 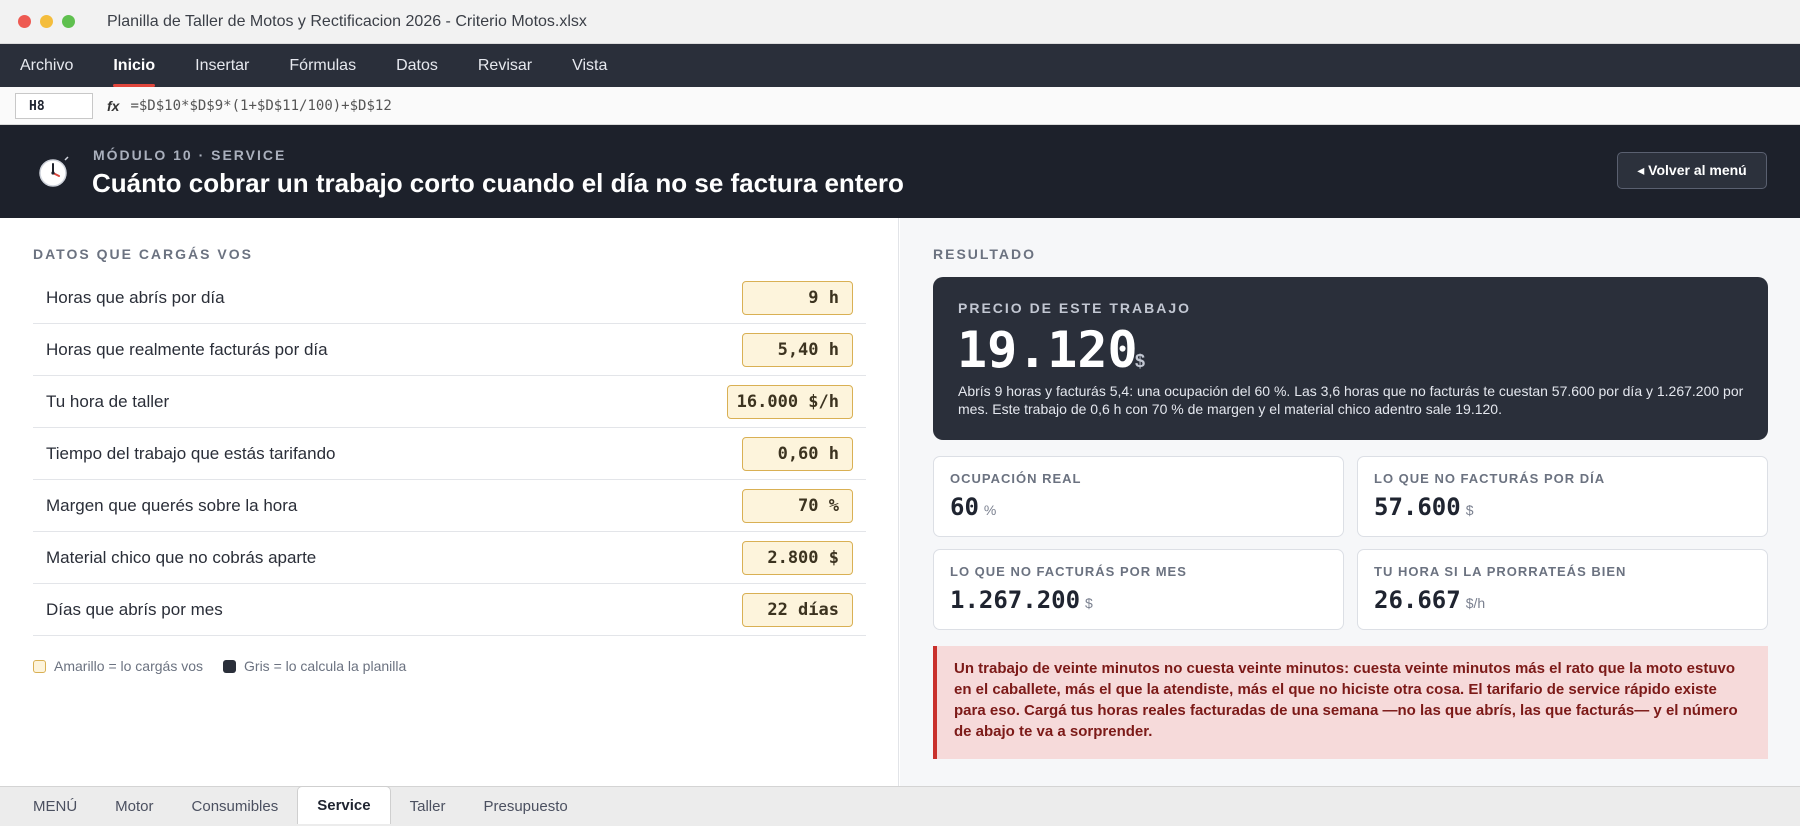 What do you see at coordinates (181, 557) in the screenshot?
I see `input-label: Material chico que no cobrás aparte` at bounding box center [181, 557].